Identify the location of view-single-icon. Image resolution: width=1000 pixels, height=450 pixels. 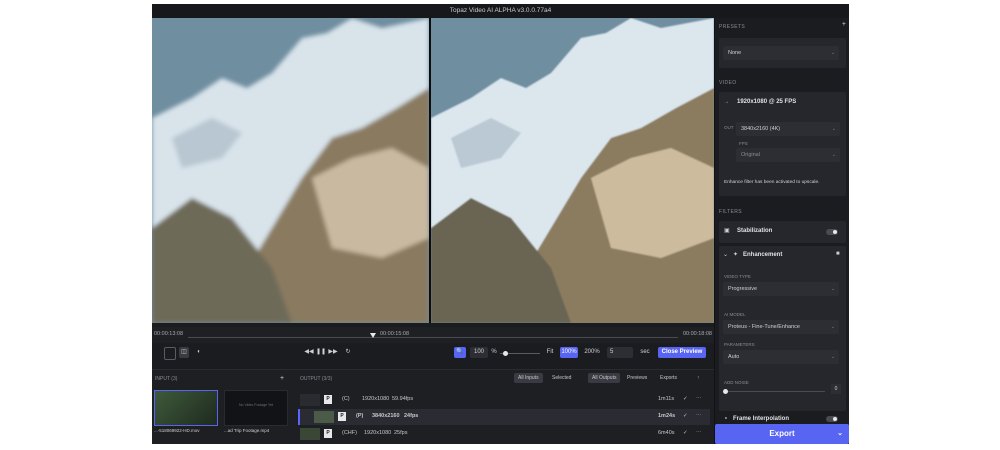
(170, 353).